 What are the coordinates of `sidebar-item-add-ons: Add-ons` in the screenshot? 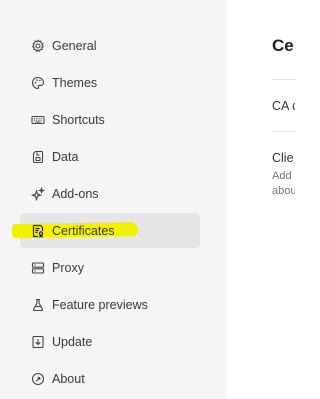 It's located at (110, 193).